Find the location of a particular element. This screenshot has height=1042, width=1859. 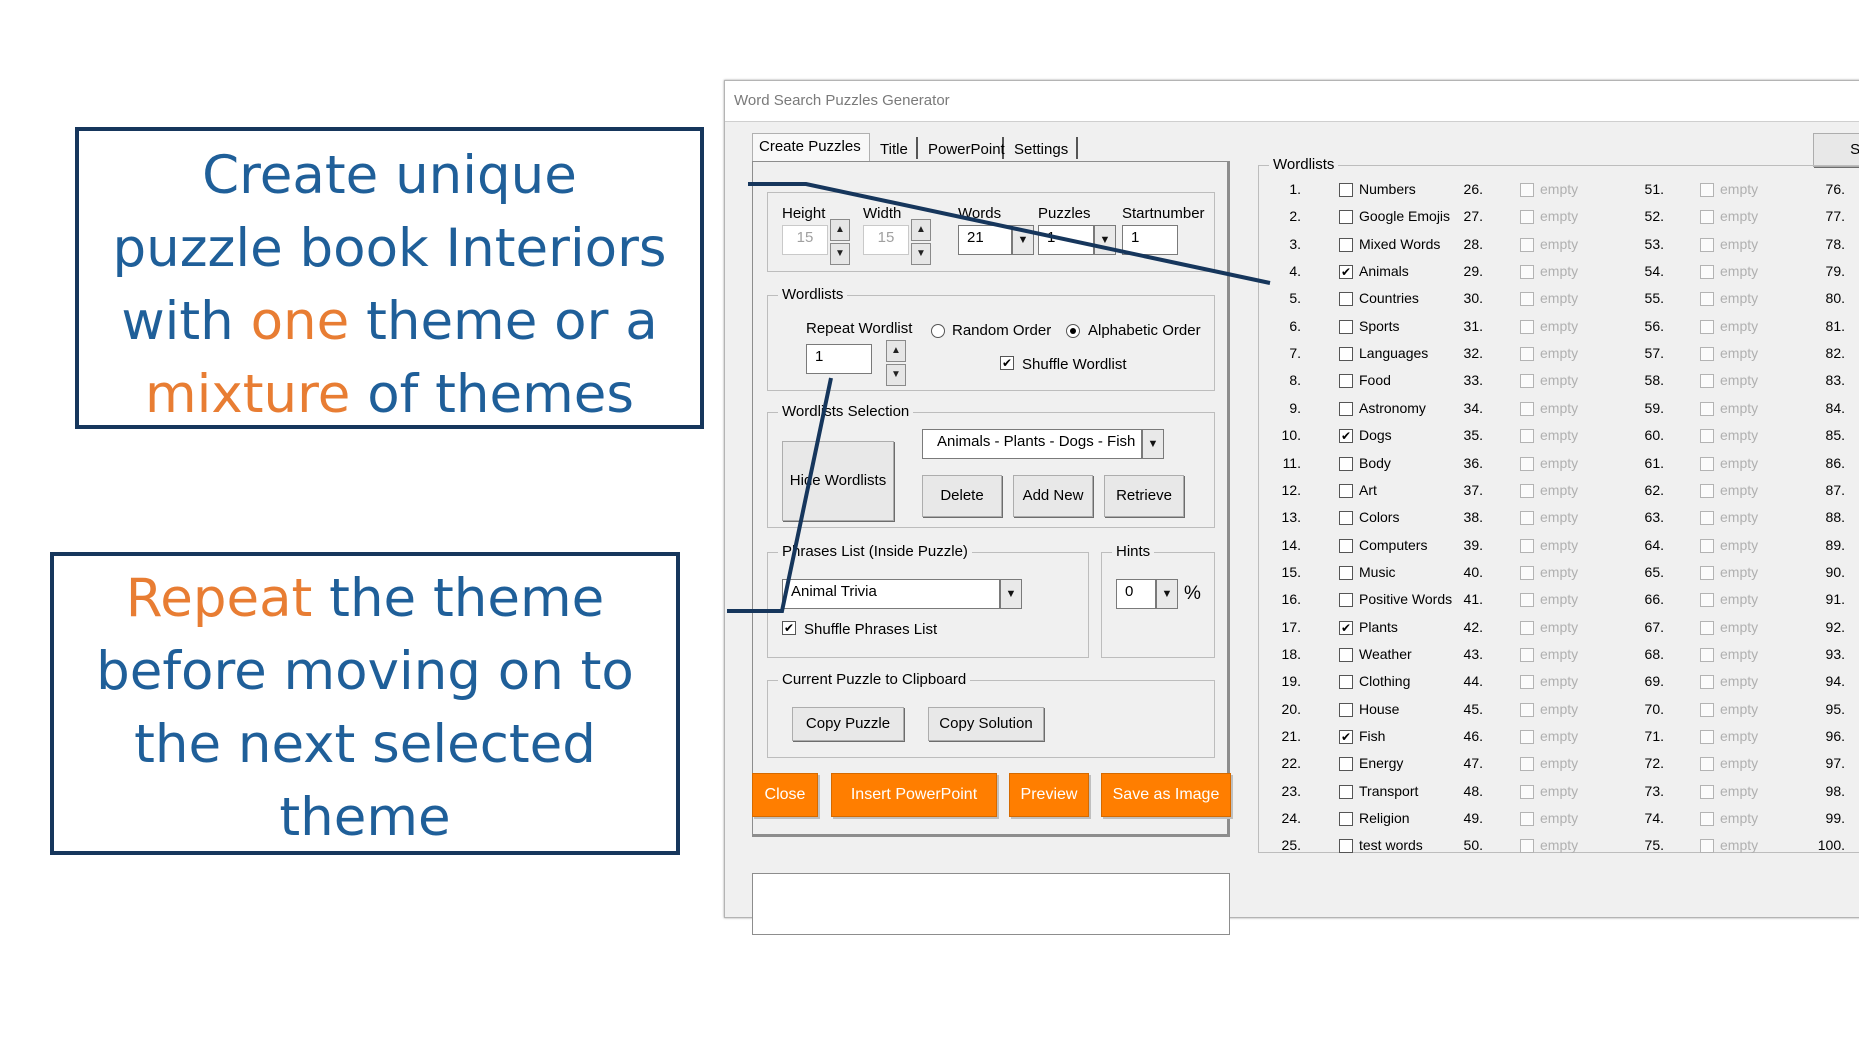

connector-line-themes is located at coordinates (1009, 233).